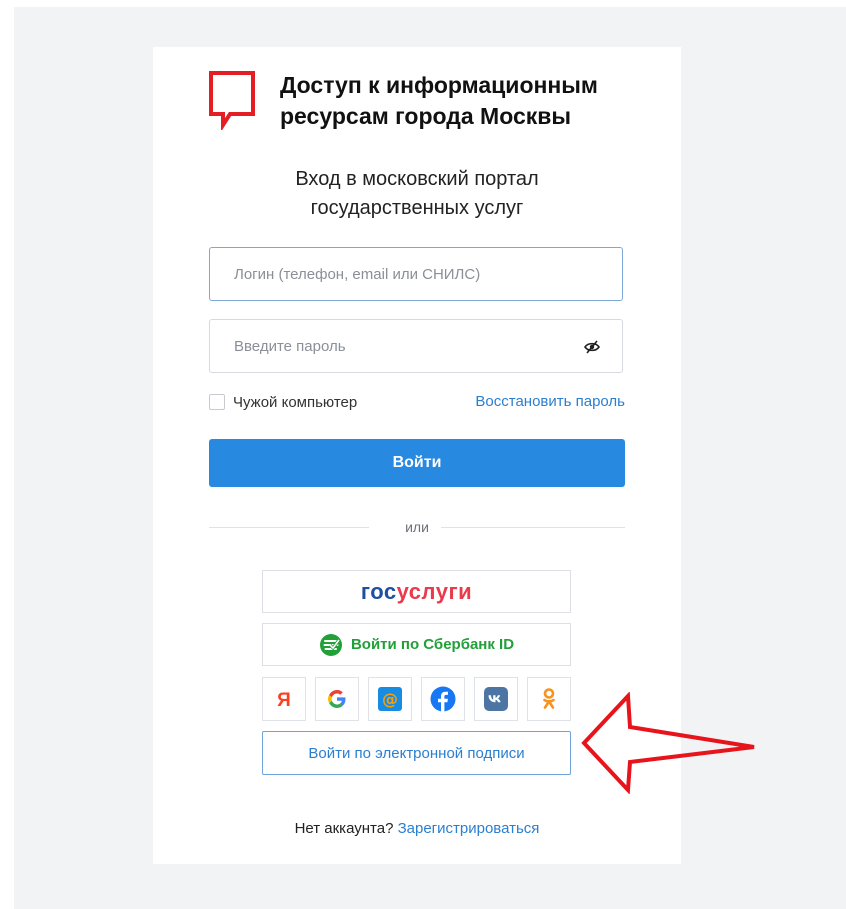 This screenshot has height=909, width=846. Describe the element at coordinates (469, 828) in the screenshot. I see `register-link: Зарегистрироваться` at that location.